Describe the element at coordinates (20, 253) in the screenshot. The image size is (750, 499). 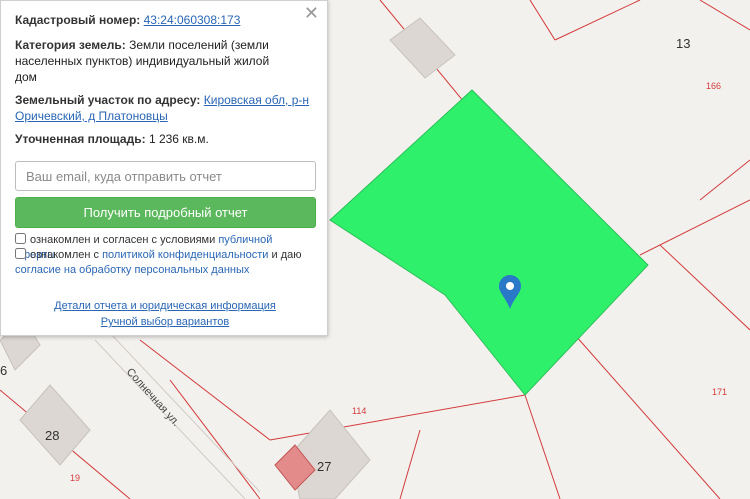
I see `privacy-checkbox` at that location.